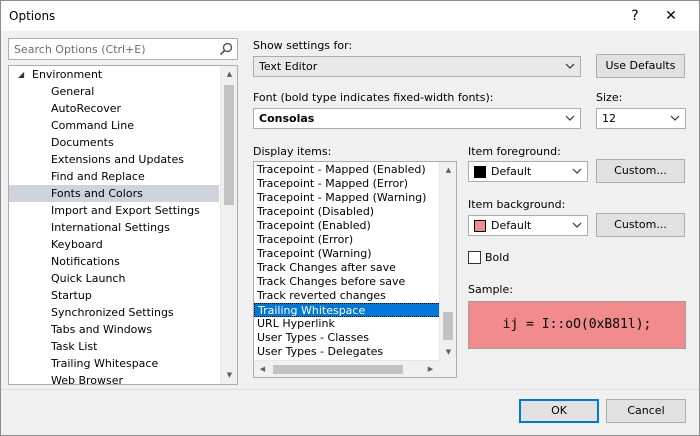 The height and width of the screenshot is (436, 700). What do you see at coordinates (287, 118) in the screenshot?
I see `font-value: Consolas` at bounding box center [287, 118].